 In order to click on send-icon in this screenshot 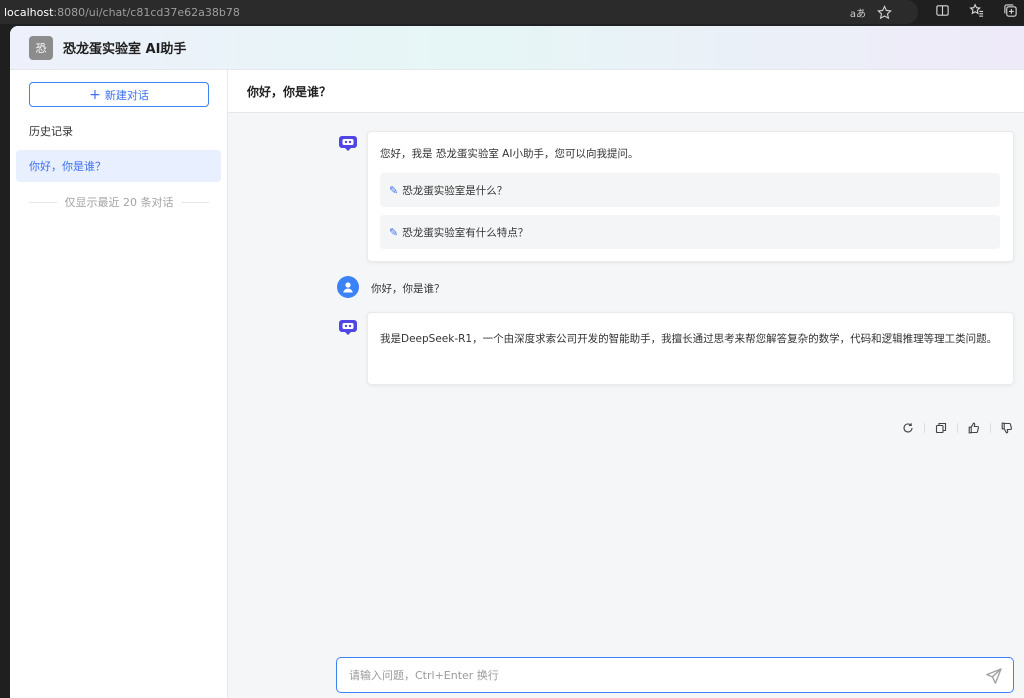, I will do `click(994, 676)`.